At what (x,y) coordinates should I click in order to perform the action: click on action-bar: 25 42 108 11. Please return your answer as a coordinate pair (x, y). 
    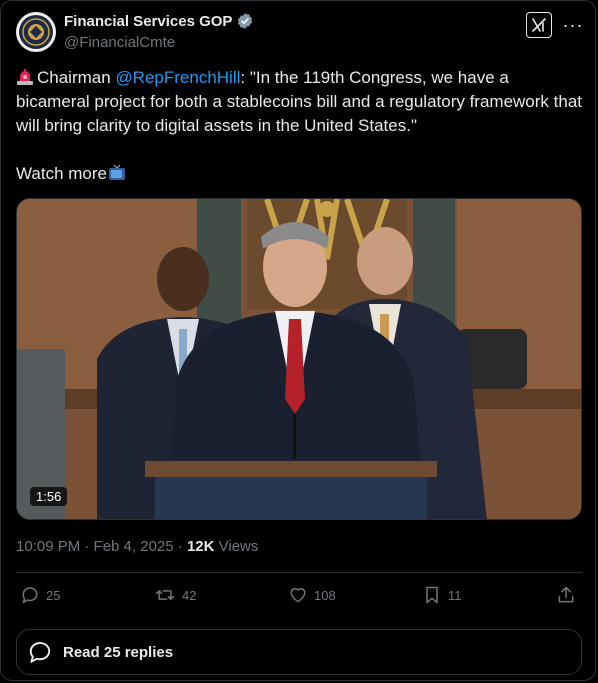
    Looking at the image, I should click on (299, 598).